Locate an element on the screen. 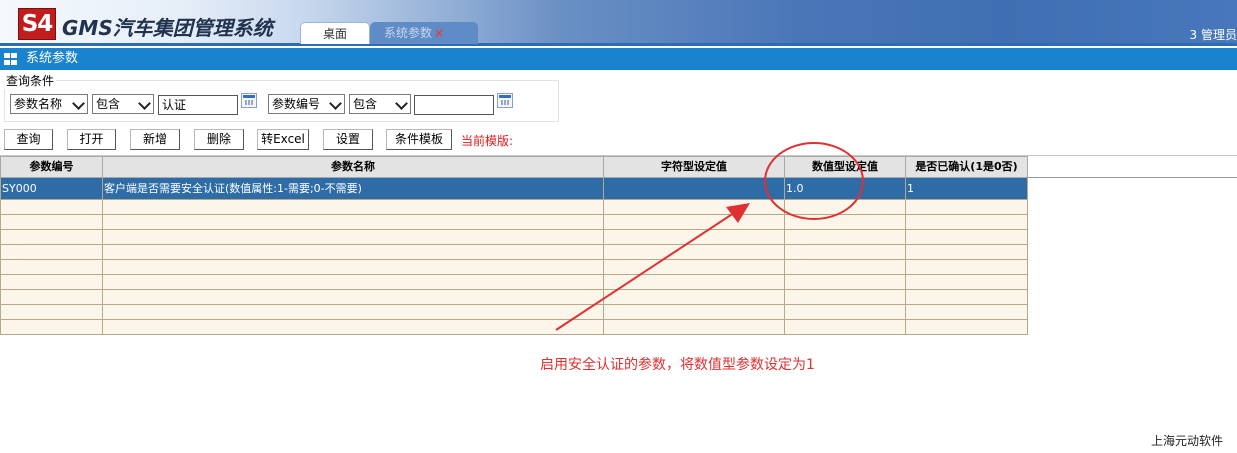  page-title-bar: 系统参数 is located at coordinates (618, 59).